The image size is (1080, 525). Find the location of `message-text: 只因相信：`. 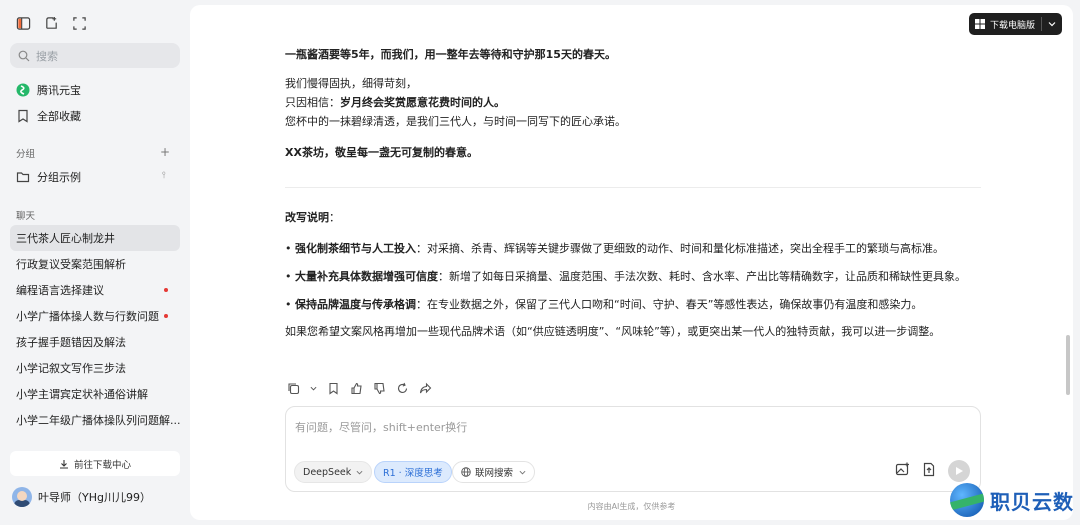

message-text: 只因相信： is located at coordinates (312, 102).